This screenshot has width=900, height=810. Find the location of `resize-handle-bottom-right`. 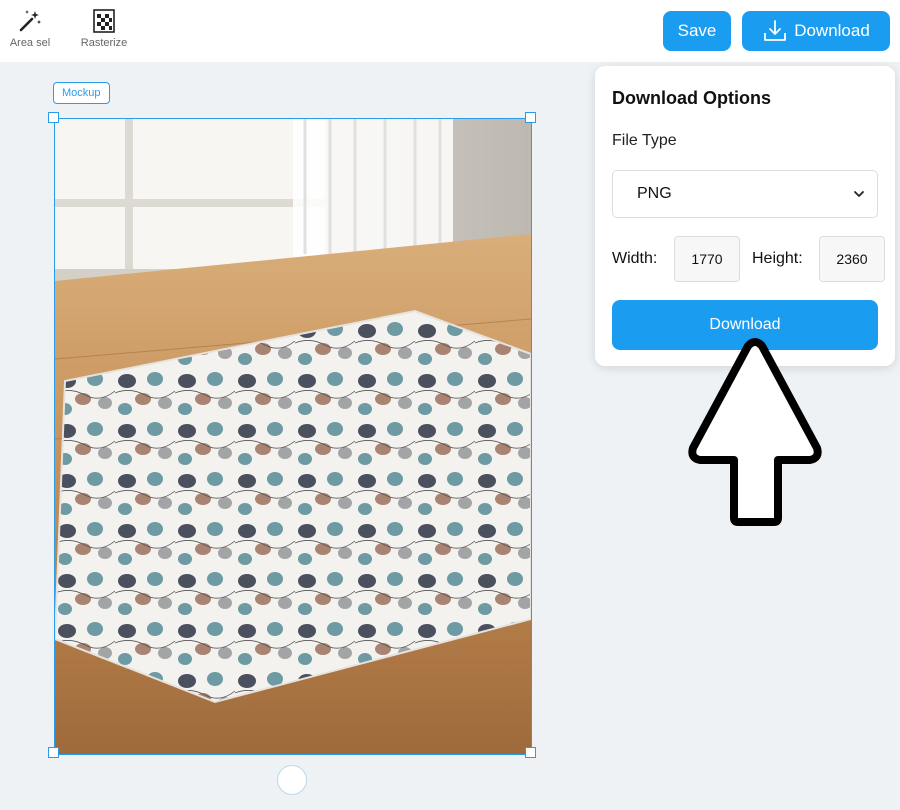

resize-handle-bottom-right is located at coordinates (530, 752).